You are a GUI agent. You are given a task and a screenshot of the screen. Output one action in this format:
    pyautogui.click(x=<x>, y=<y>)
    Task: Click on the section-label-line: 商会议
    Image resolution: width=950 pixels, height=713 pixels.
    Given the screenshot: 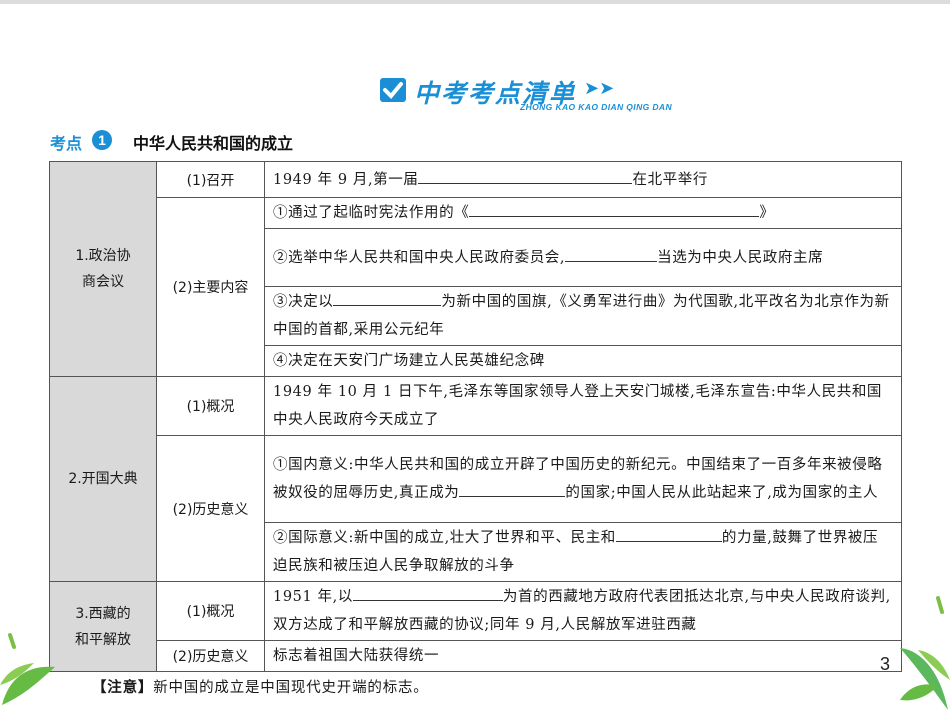 What is the action you would take?
    pyautogui.click(x=103, y=282)
    